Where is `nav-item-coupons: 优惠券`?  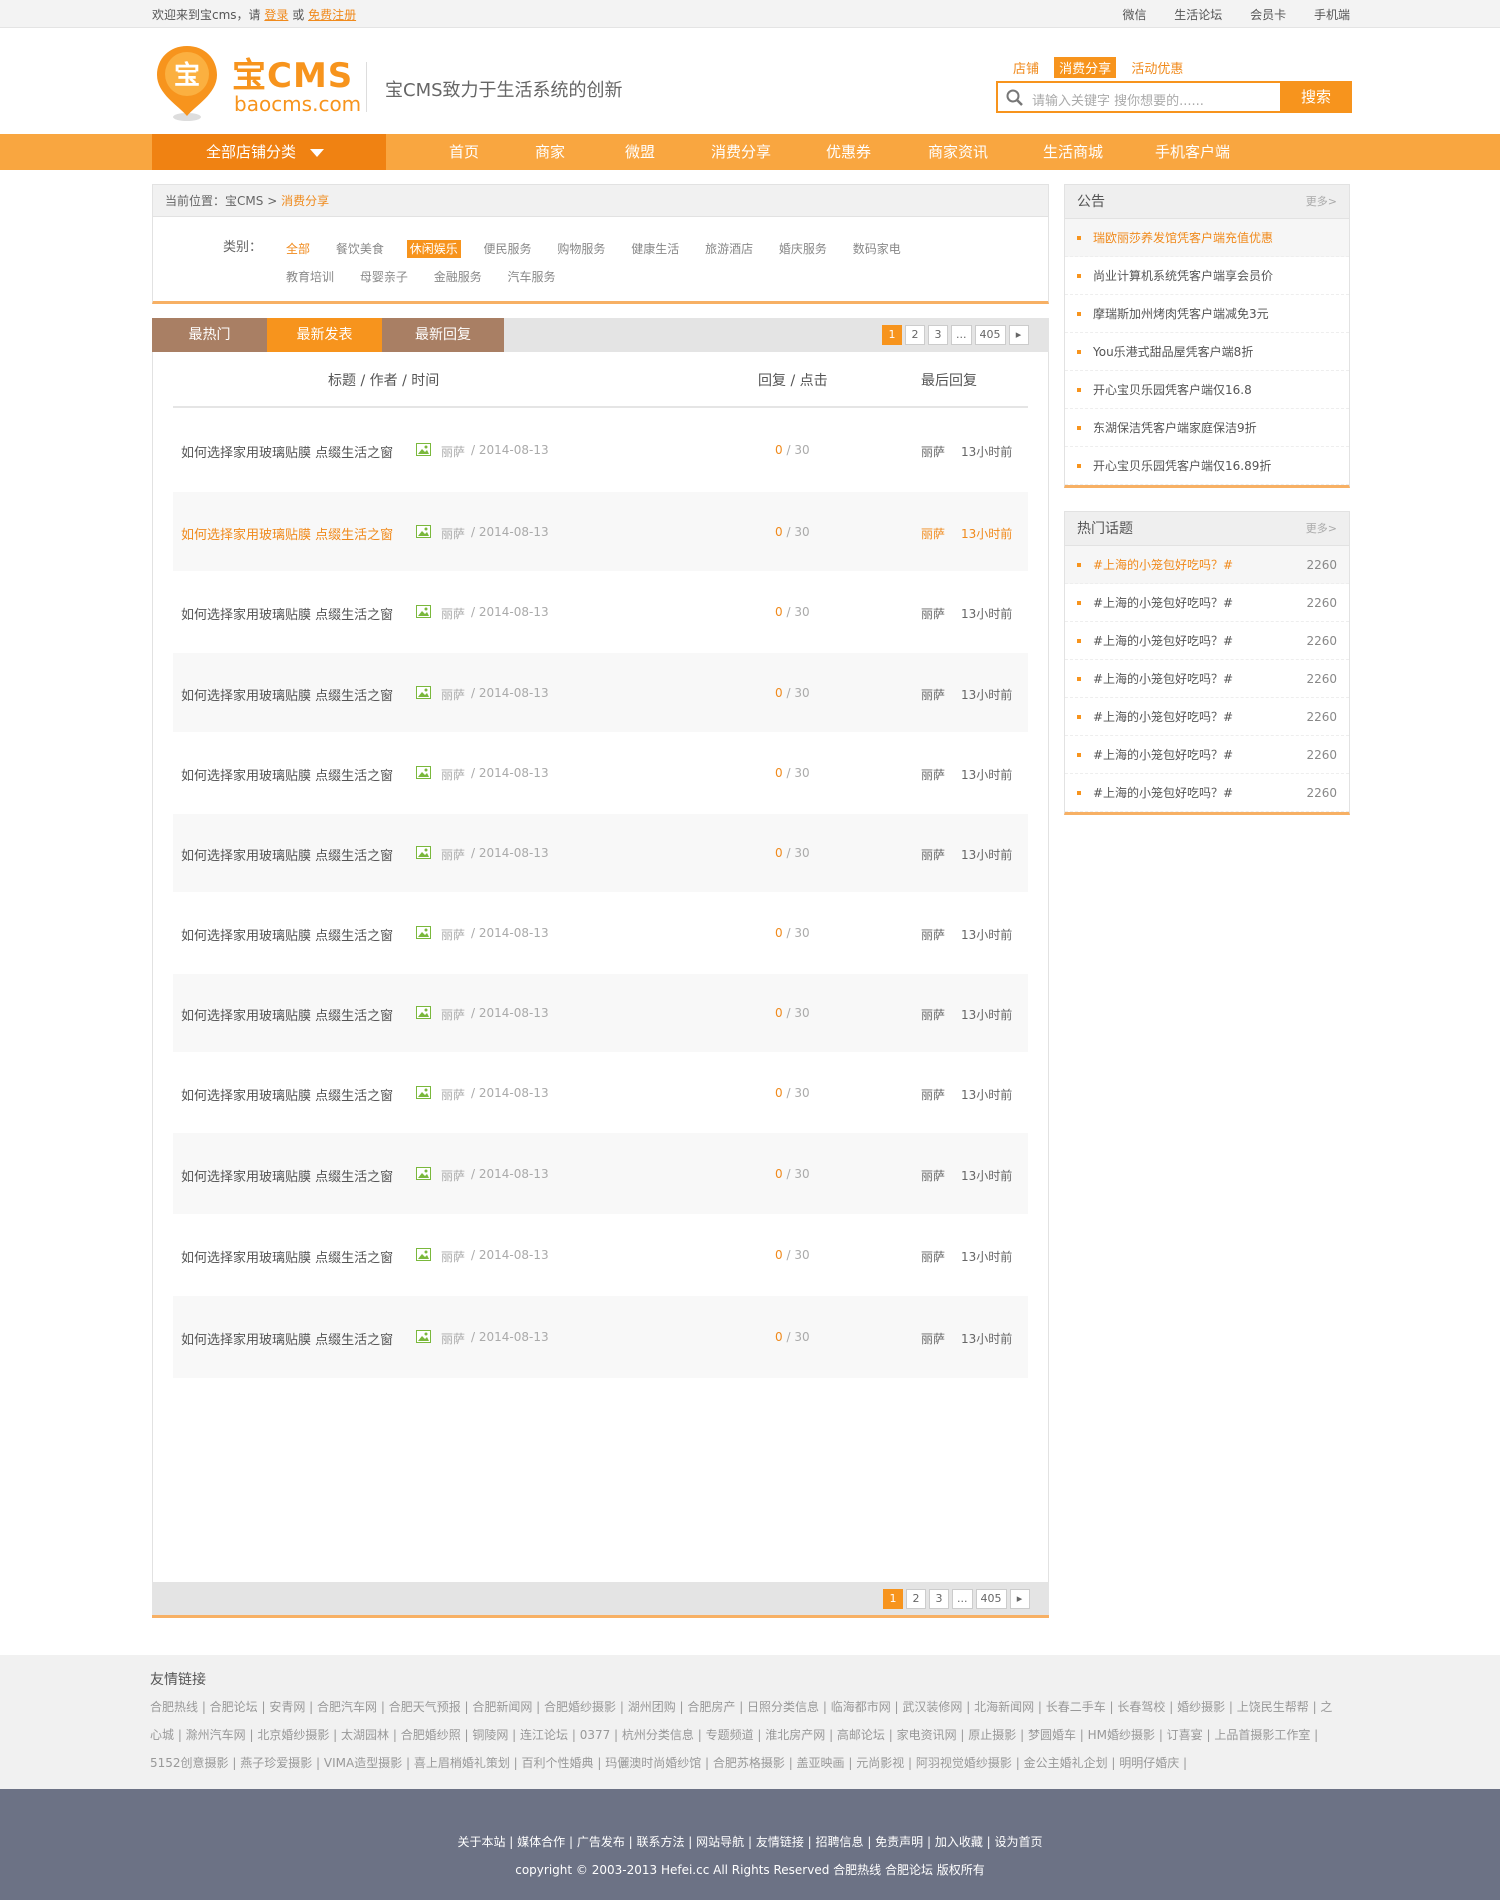 nav-item-coupons: 优惠券 is located at coordinates (848, 152).